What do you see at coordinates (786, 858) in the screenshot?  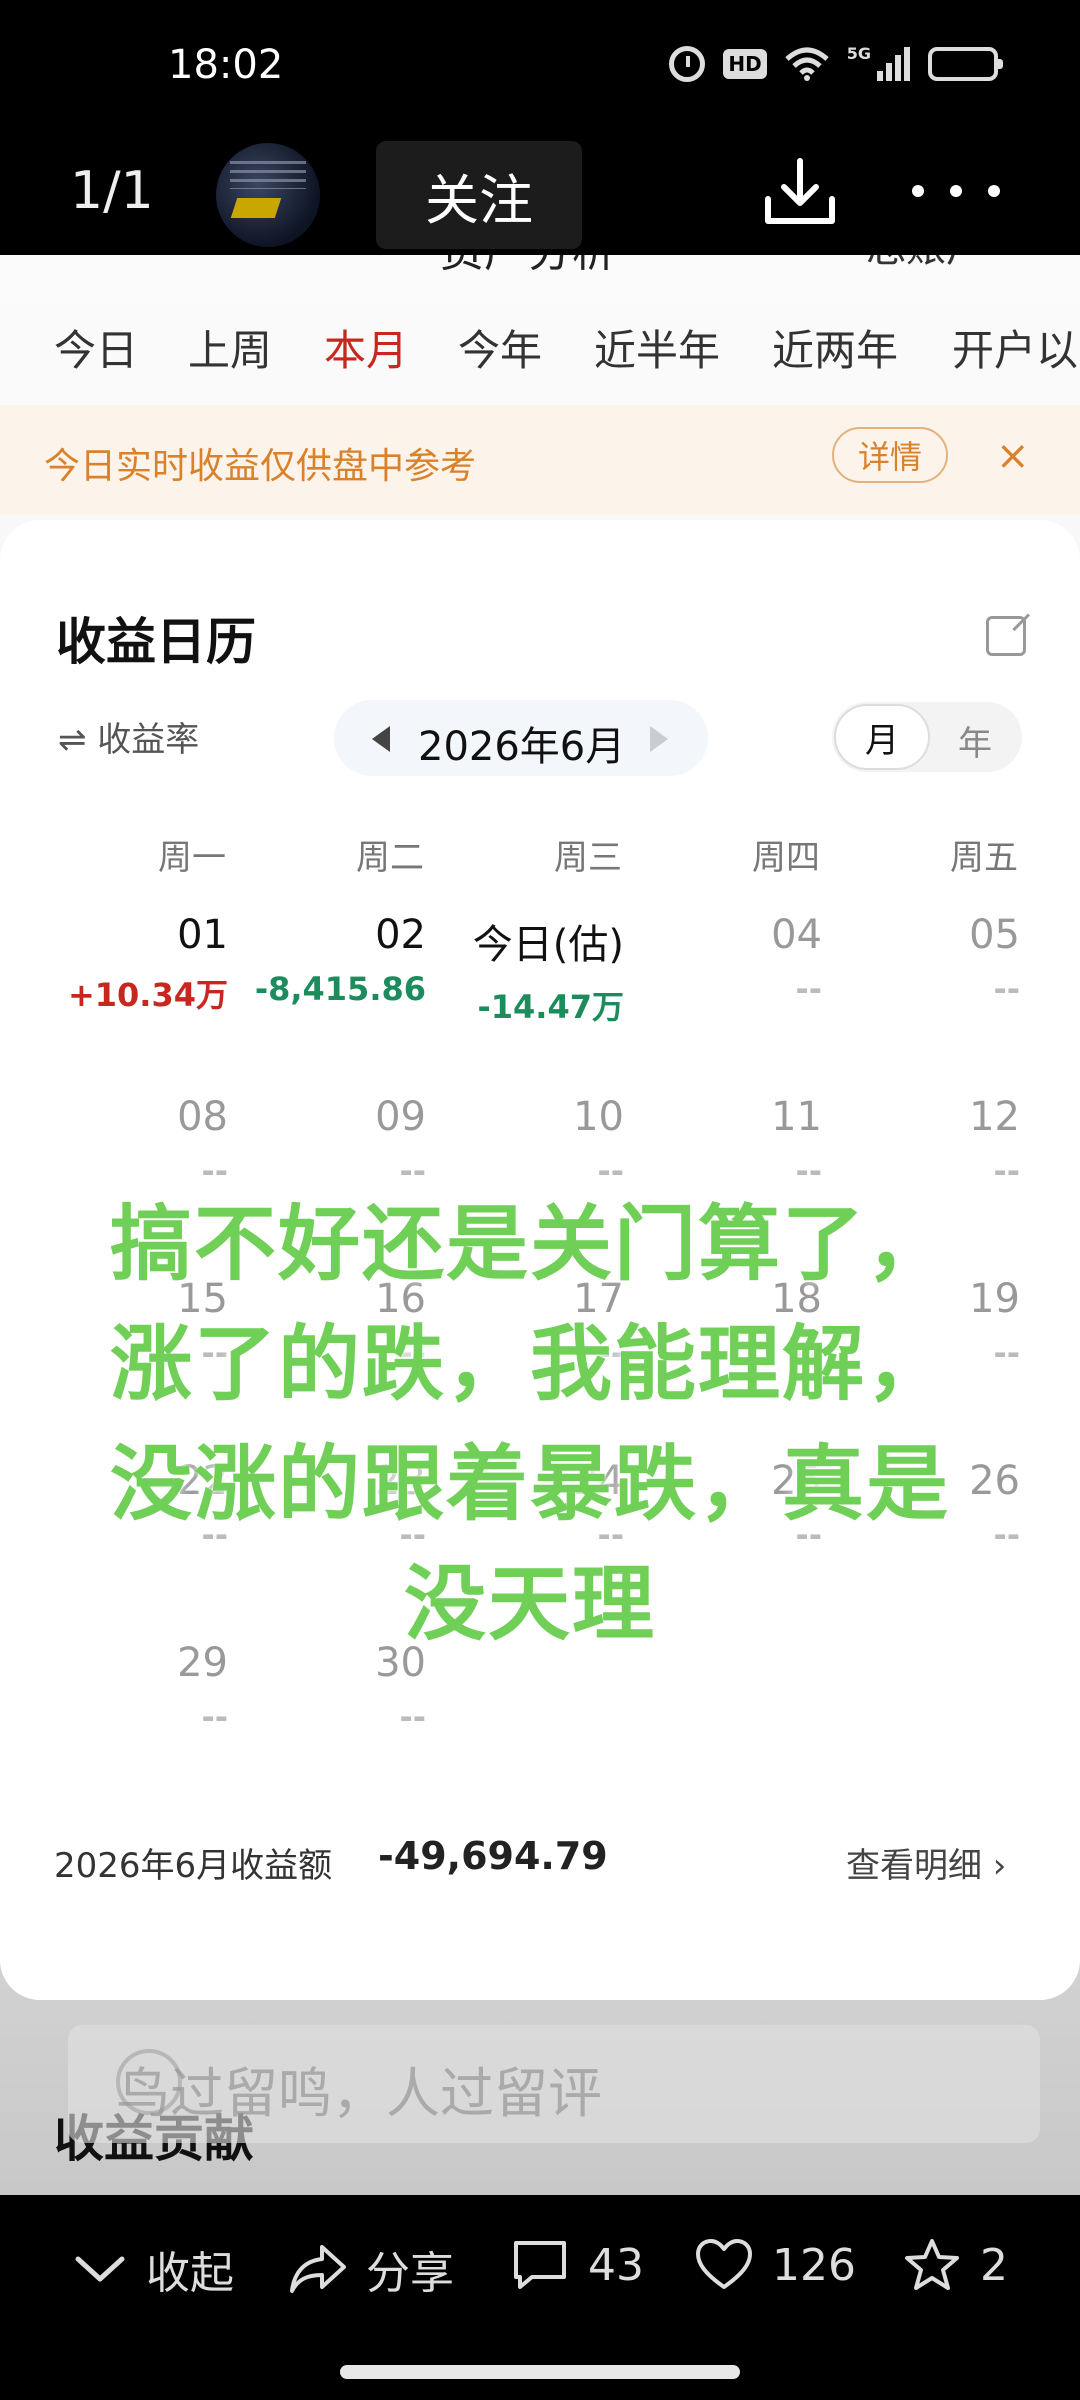 I see `weekday-label: 周四` at bounding box center [786, 858].